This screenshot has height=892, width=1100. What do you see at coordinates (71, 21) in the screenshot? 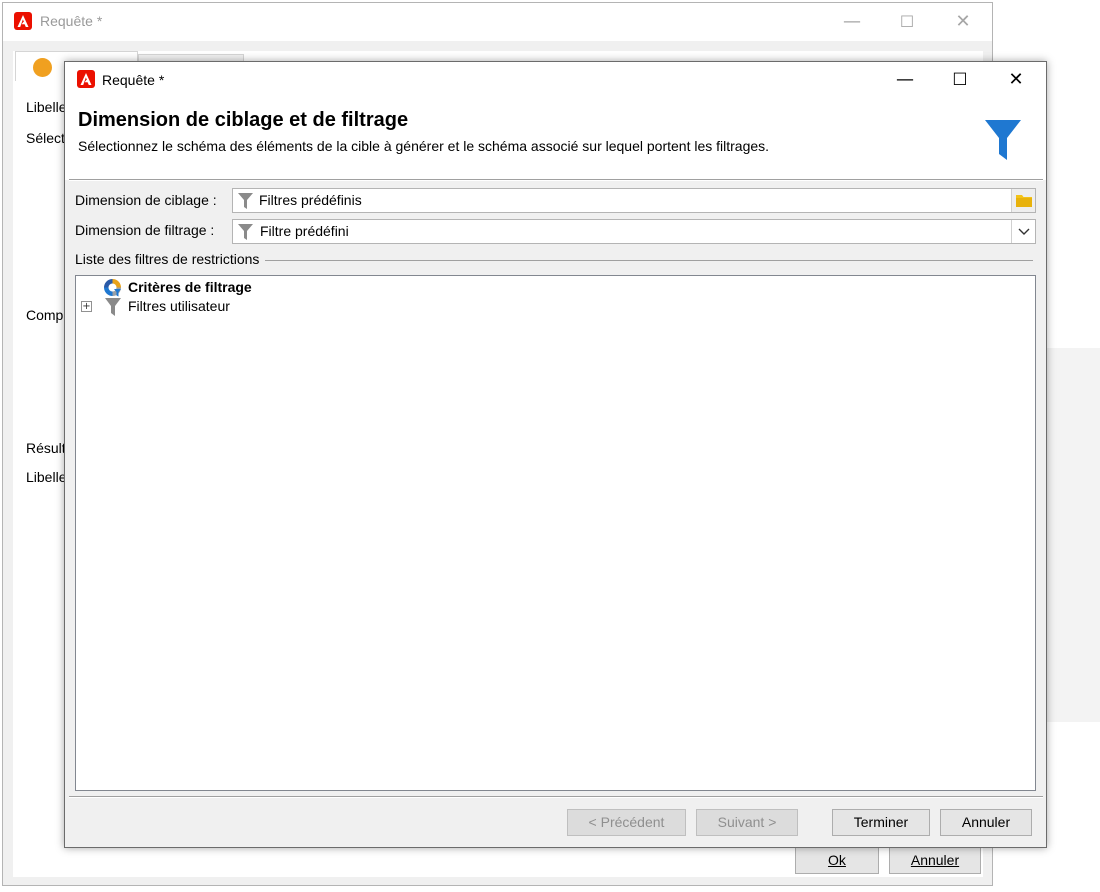
I see `back-window-title: Requête *` at bounding box center [71, 21].